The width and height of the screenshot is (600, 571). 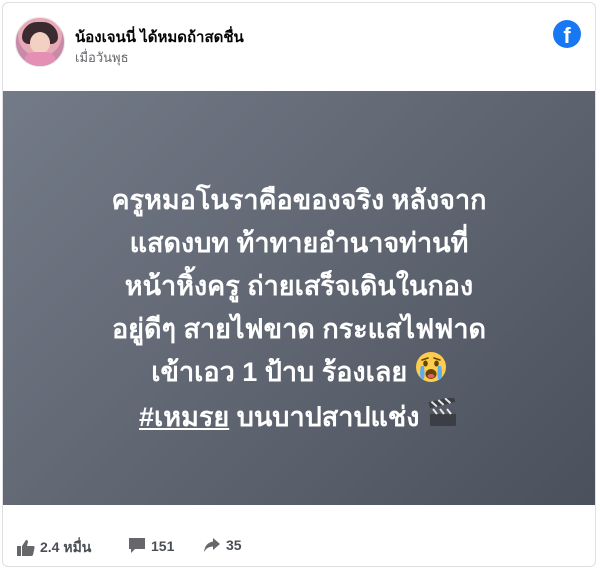 I want to click on clapper-board-icon, so click(x=443, y=418).